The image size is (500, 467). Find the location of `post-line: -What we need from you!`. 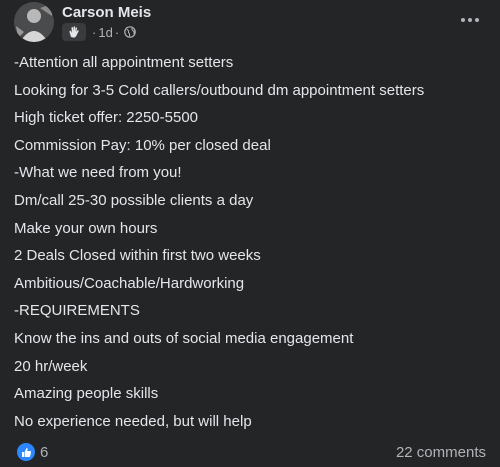

post-line: -What we need from you! is located at coordinates (98, 173).